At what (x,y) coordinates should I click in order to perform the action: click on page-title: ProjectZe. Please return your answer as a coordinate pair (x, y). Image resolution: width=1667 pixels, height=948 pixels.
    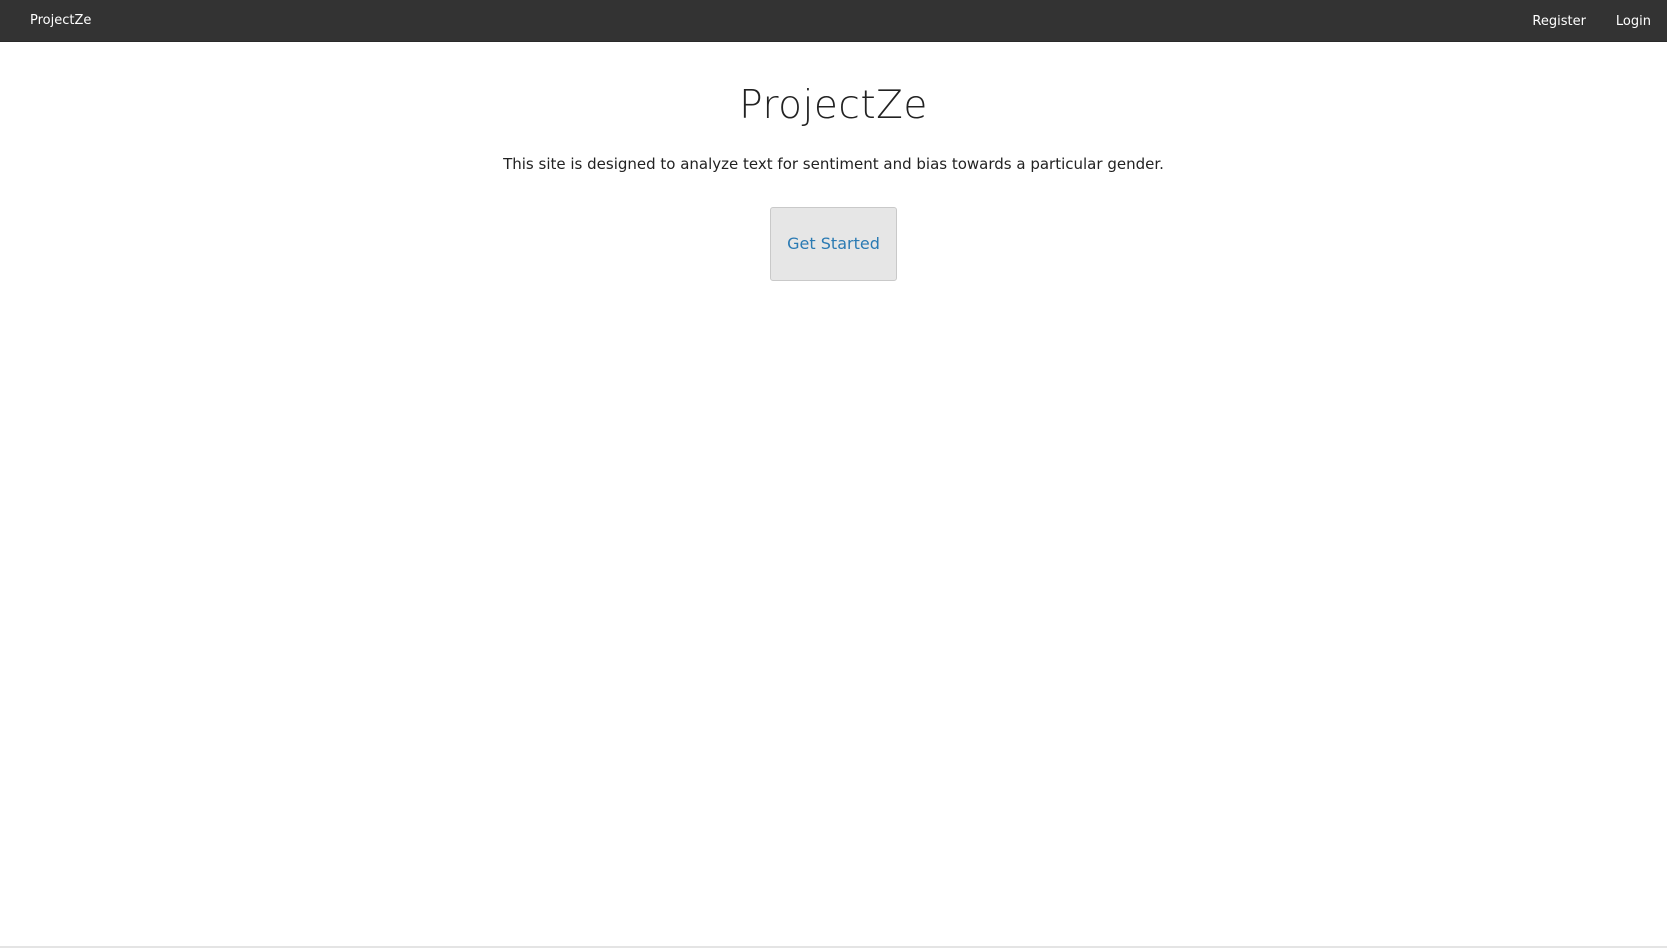
    Looking at the image, I should click on (833, 105).